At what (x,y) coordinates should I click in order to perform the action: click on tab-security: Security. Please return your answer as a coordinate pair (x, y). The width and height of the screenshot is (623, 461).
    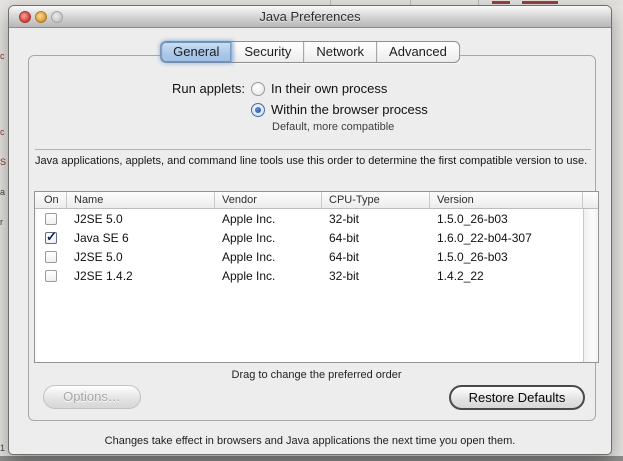
    Looking at the image, I should click on (268, 52).